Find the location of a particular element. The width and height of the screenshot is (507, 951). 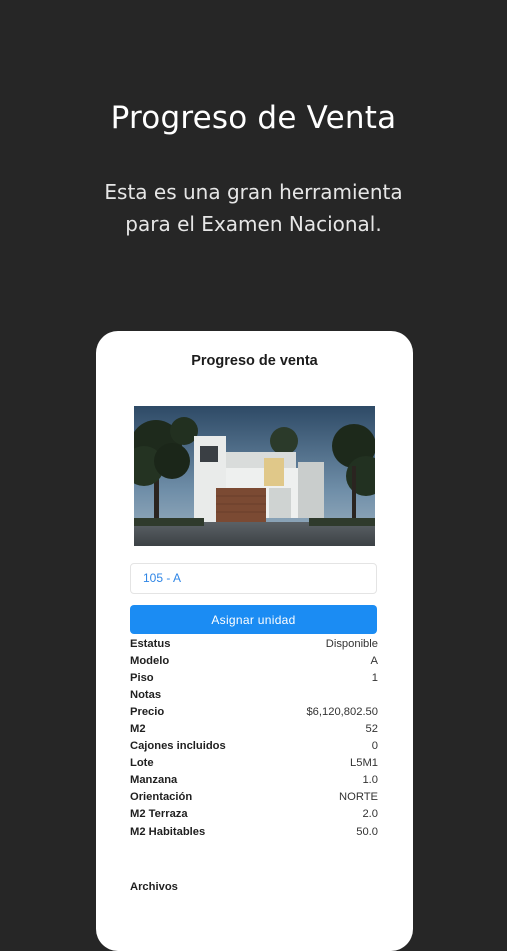

detail-value: $6,120,802.50 is located at coordinates (342, 711).